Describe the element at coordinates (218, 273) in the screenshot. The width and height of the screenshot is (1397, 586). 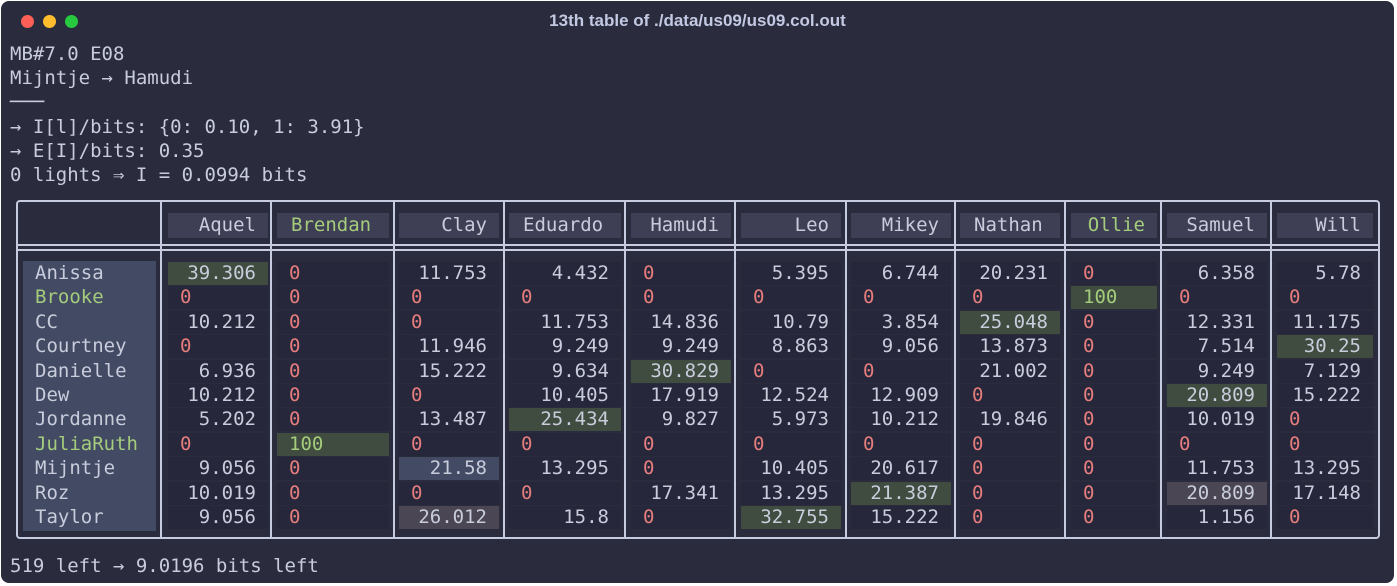
I see `table-cell: 39.306` at that location.